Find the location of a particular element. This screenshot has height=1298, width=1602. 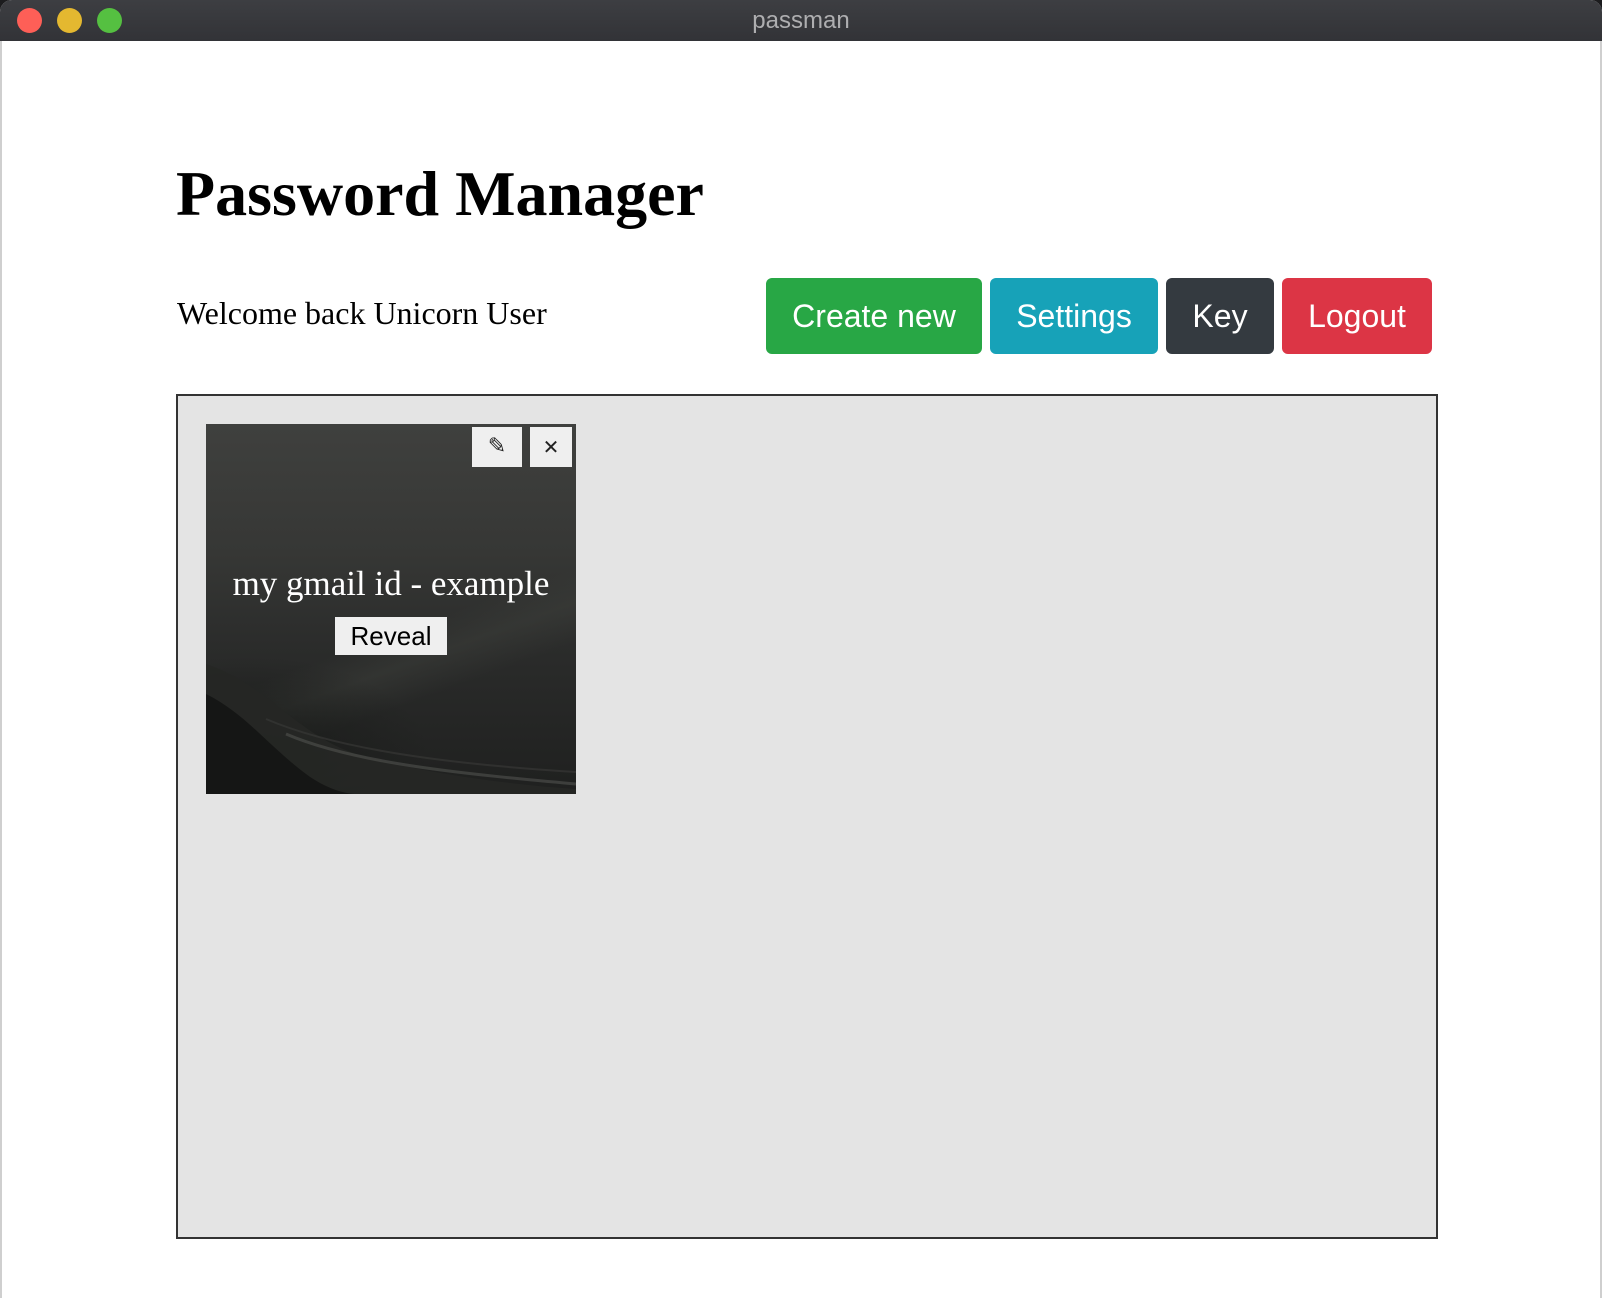

key-button: Key is located at coordinates (1220, 316).